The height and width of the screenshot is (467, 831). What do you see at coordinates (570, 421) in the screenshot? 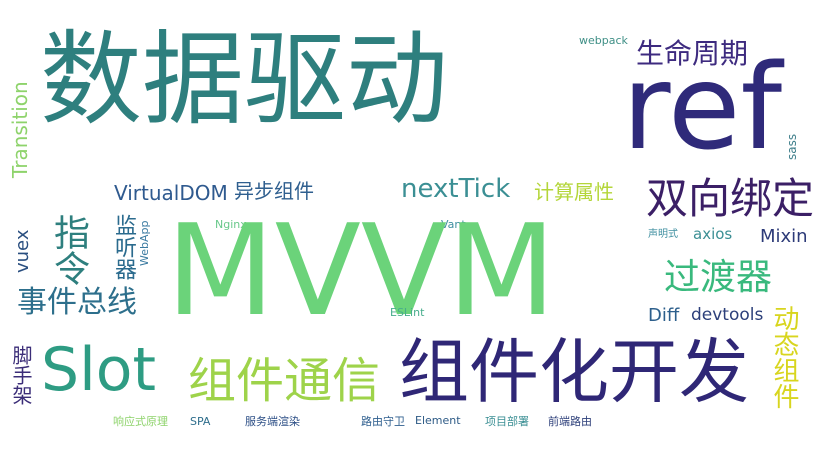
I see `word-qianduan-luyou: 前端路由` at bounding box center [570, 421].